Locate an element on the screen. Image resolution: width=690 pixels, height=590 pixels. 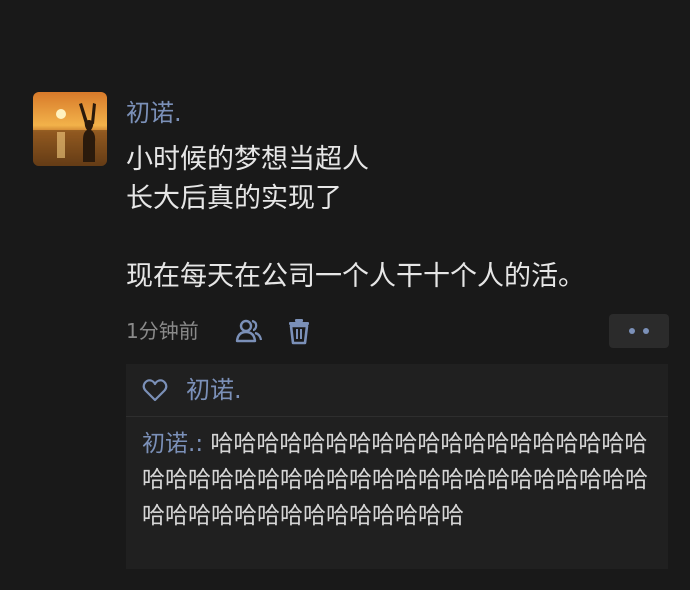
divider is located at coordinates (397, 416).